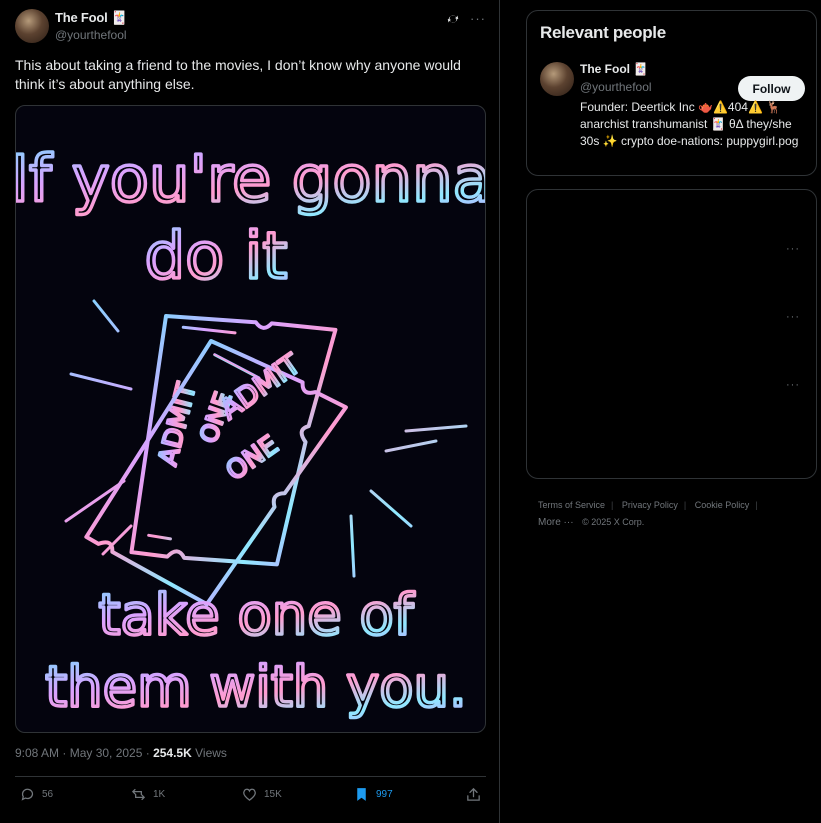 Image resolution: width=821 pixels, height=823 pixels. What do you see at coordinates (613, 522) in the screenshot?
I see `copyright: © 2025 X Corp.` at bounding box center [613, 522].